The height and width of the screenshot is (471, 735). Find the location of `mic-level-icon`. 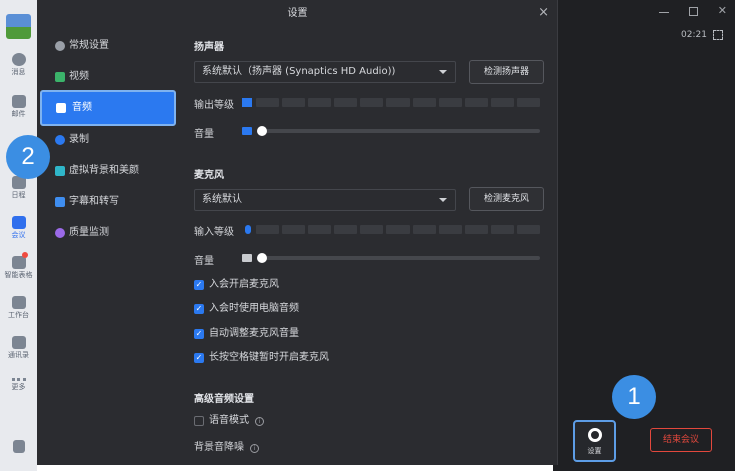

mic-level-icon is located at coordinates (248, 229).